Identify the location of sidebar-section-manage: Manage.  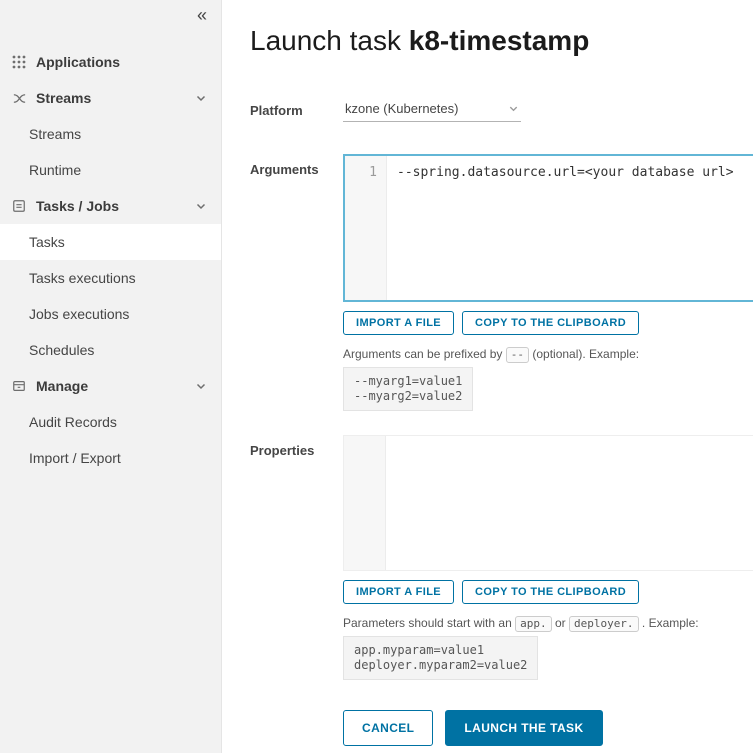
(110, 386).